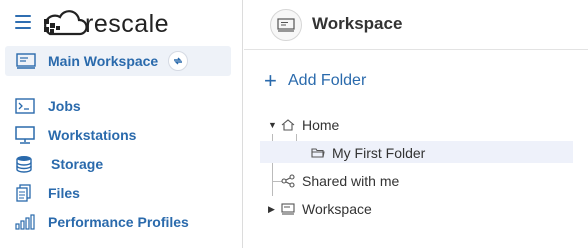 This screenshot has width=588, height=248. What do you see at coordinates (26, 222) in the screenshot?
I see `bar-chart-icon` at bounding box center [26, 222].